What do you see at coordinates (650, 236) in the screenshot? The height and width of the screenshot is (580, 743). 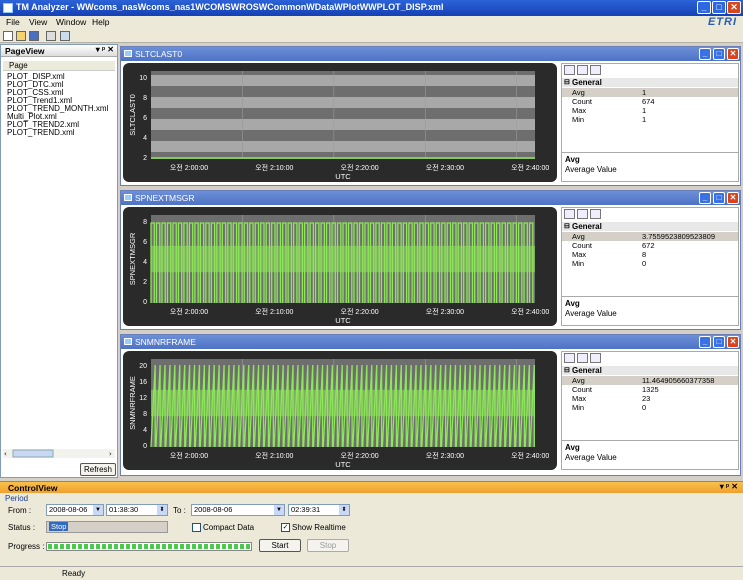 I see `property-row: Avg 3.7559523809523809` at bounding box center [650, 236].